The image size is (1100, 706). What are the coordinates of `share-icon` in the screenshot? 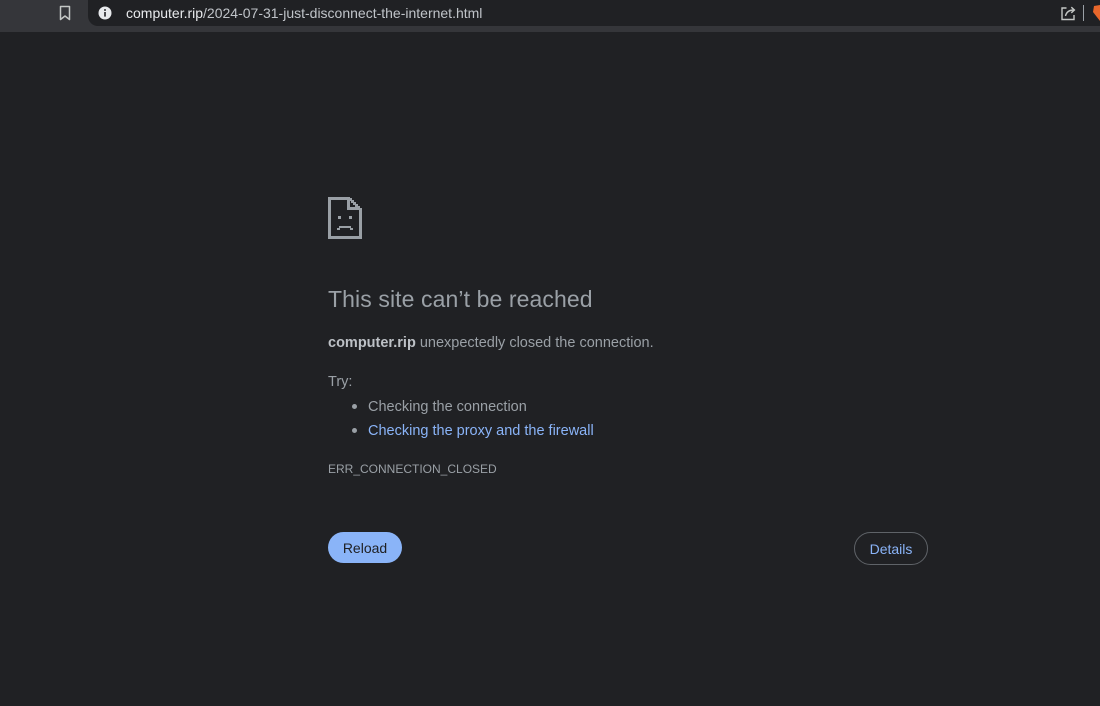 It's located at (1067, 13).